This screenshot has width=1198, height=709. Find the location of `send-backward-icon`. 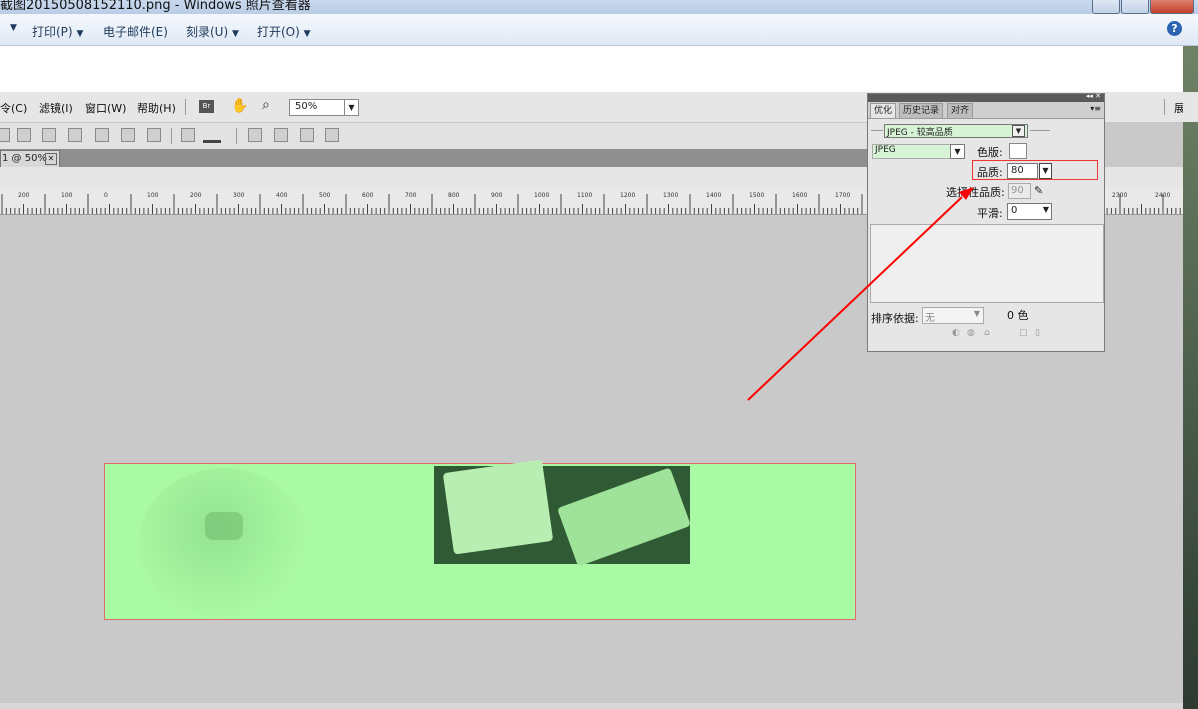

send-backward-icon is located at coordinates (49, 135).